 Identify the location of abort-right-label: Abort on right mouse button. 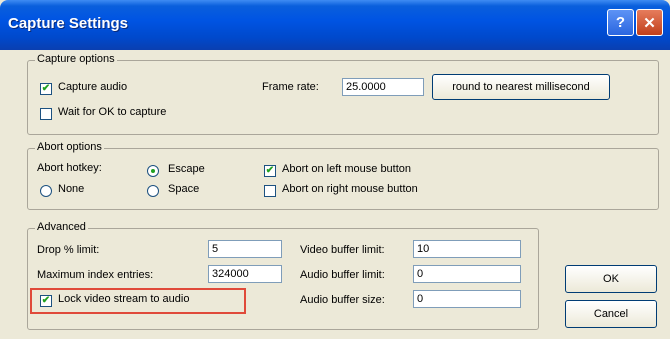
(350, 189).